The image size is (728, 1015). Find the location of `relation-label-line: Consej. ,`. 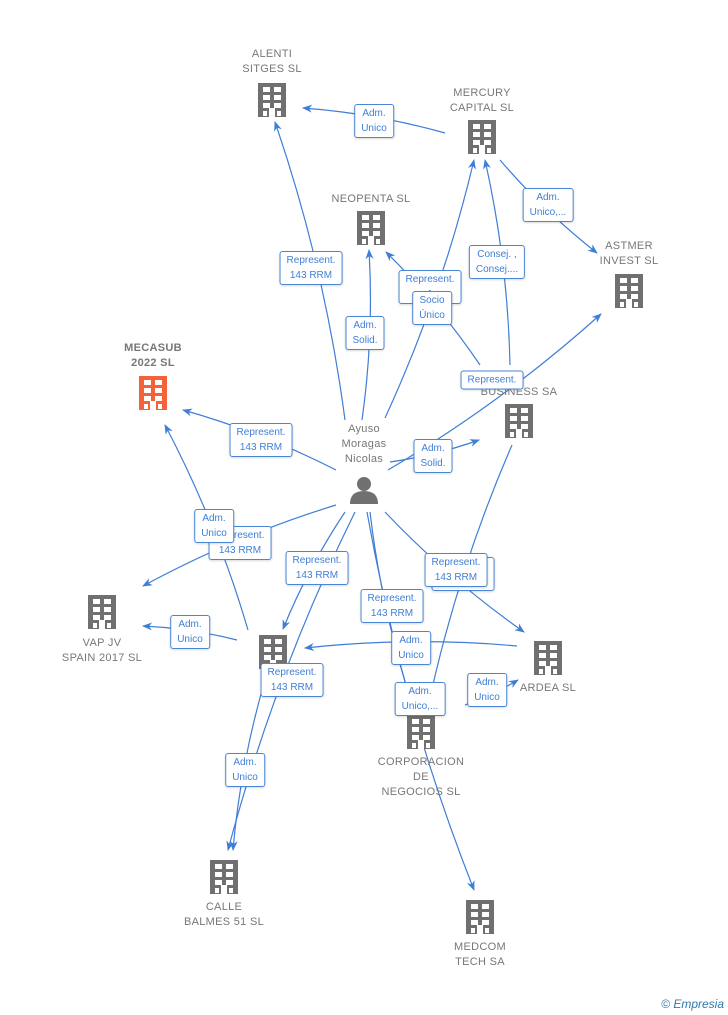

relation-label-line: Consej. , is located at coordinates (497, 254).